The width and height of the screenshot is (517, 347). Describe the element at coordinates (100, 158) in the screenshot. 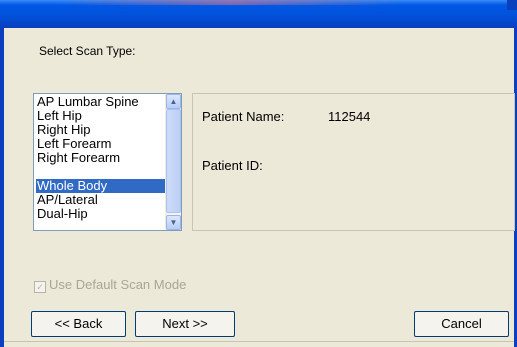

I see `list-item-right-forearm: Right Forearm` at that location.